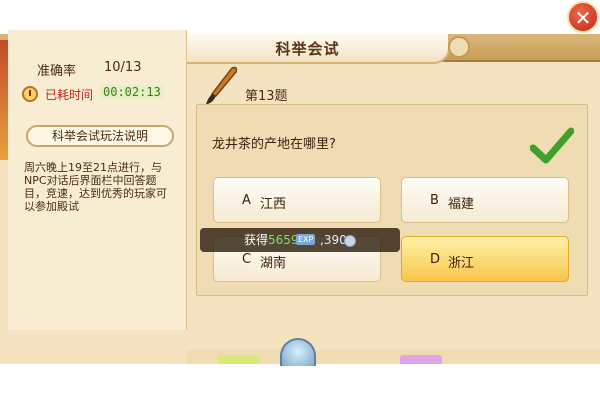 Image resolution: width=600 pixels, height=400 pixels. I want to click on option-letter: D, so click(435, 259).